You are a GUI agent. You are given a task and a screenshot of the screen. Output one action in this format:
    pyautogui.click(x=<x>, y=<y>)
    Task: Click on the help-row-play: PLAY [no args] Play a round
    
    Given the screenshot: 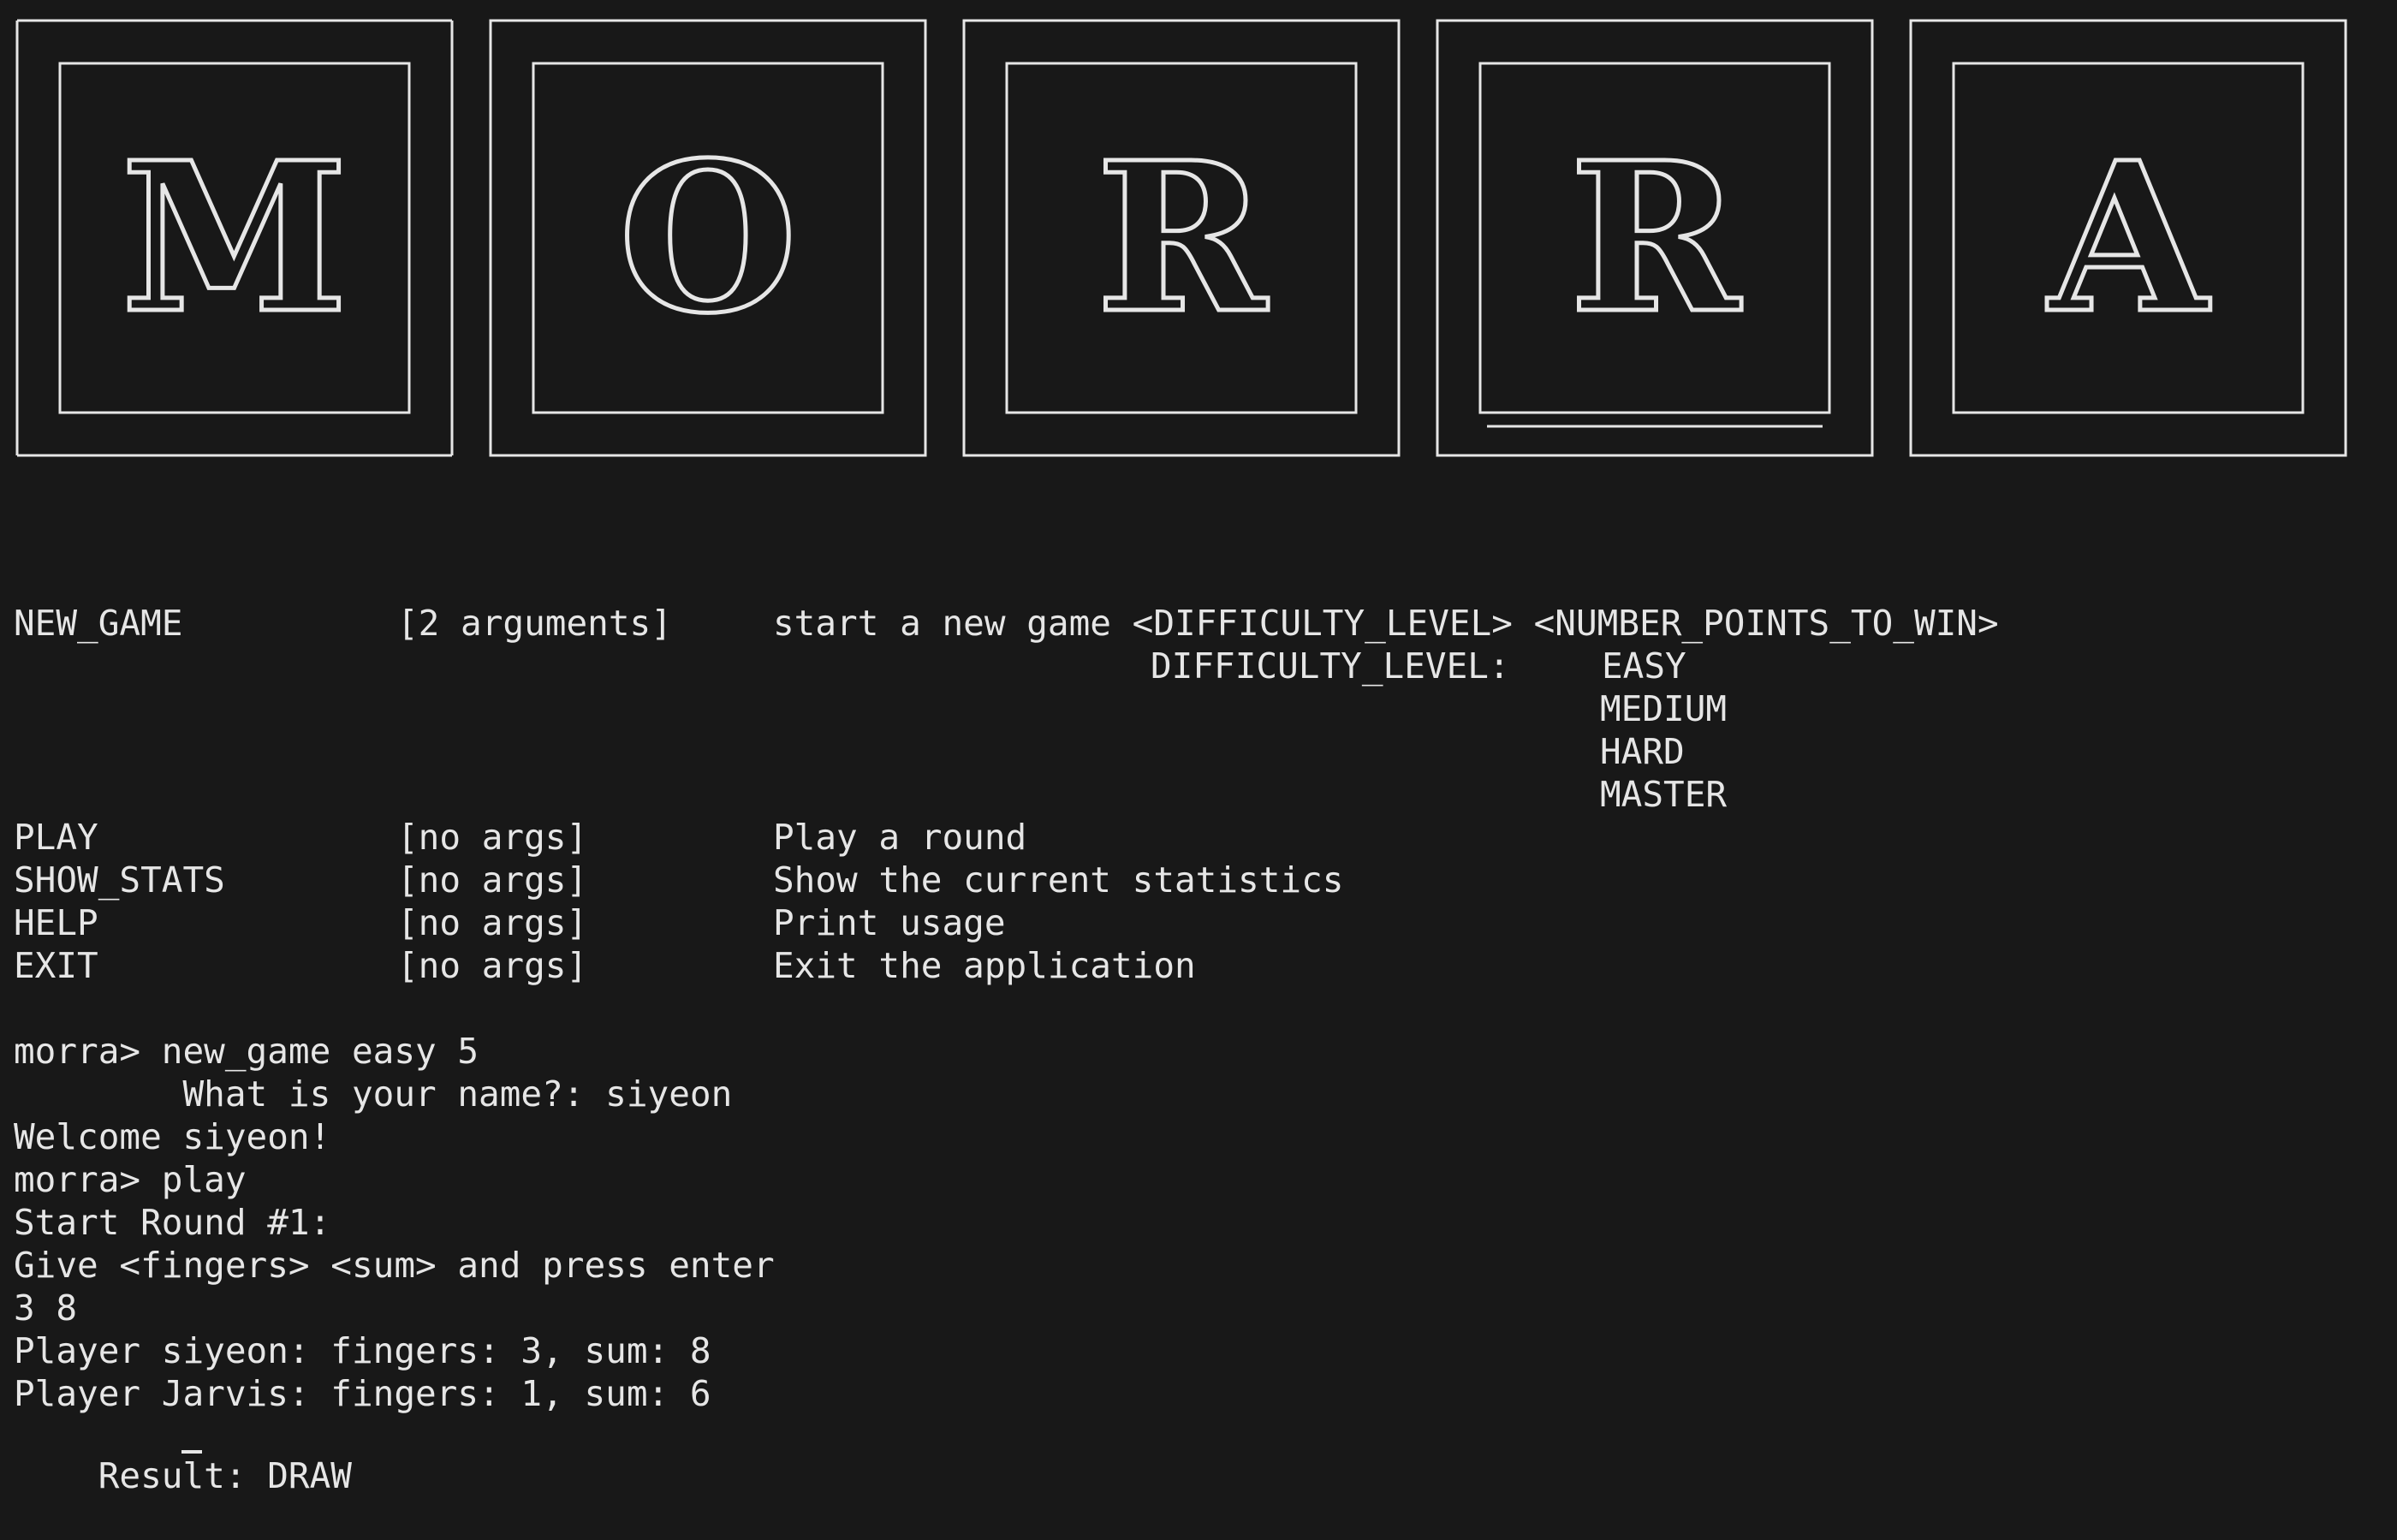 What is the action you would take?
    pyautogui.click(x=520, y=837)
    